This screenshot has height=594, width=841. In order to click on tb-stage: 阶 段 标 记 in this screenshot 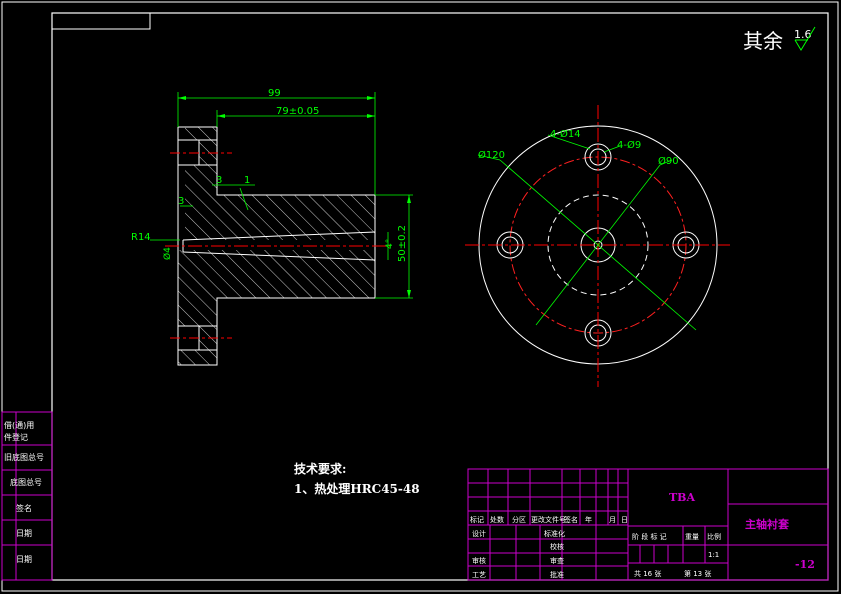, I will do `click(649, 536)`.